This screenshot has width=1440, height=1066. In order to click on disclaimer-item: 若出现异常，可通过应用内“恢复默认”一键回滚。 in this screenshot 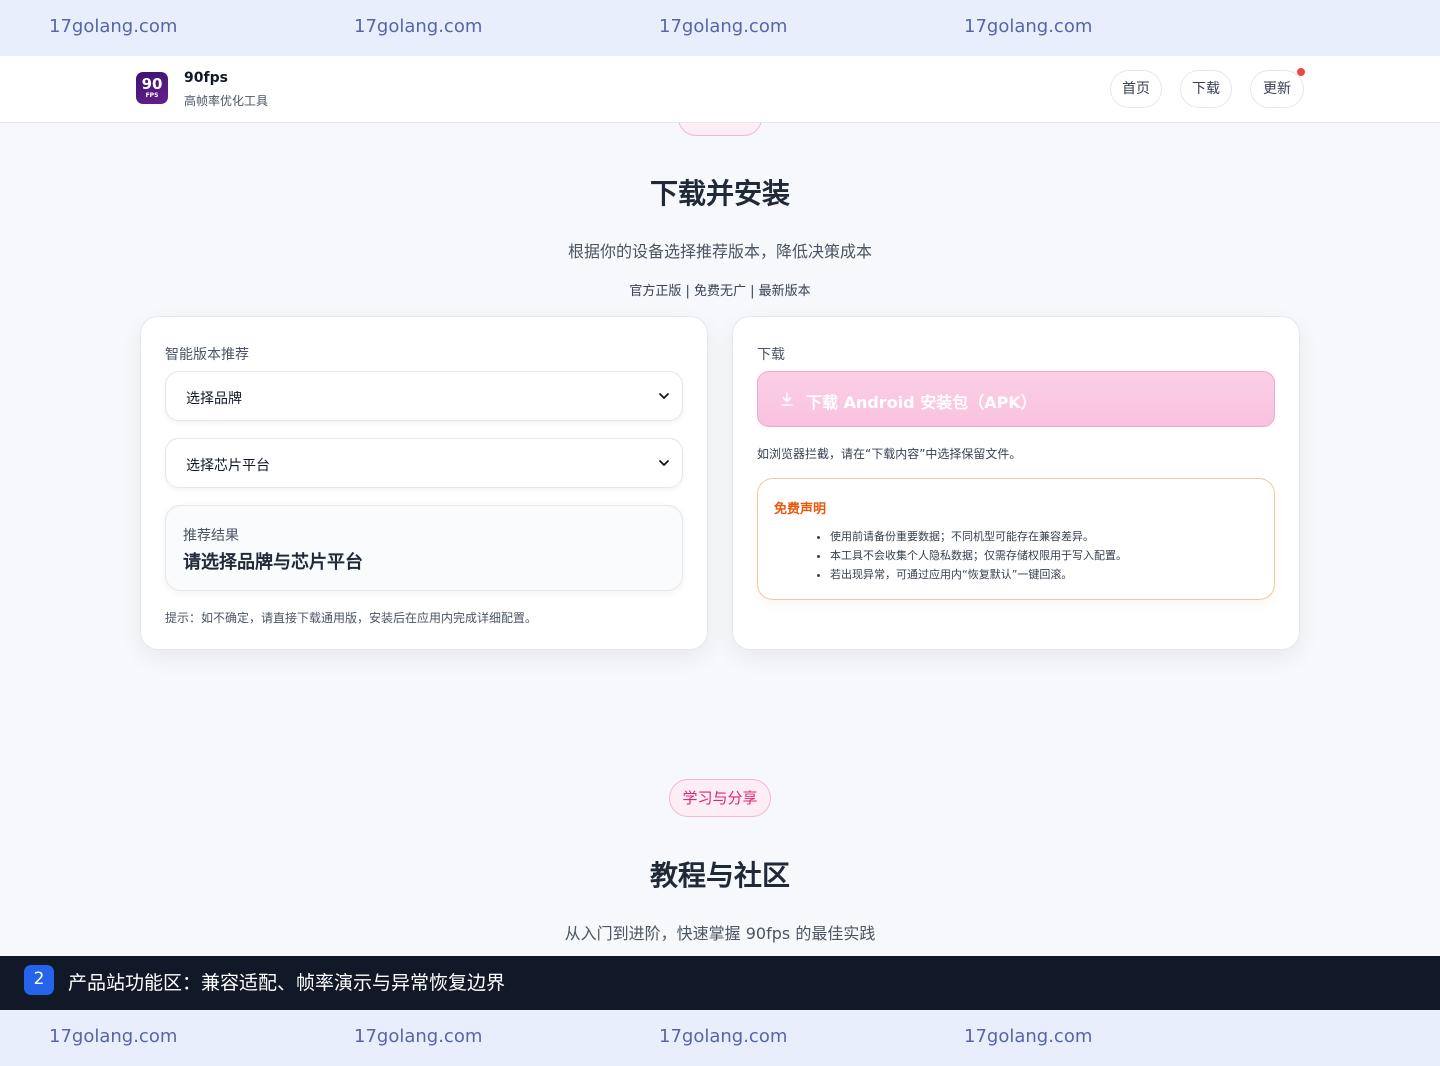, I will do `click(1050, 574)`.